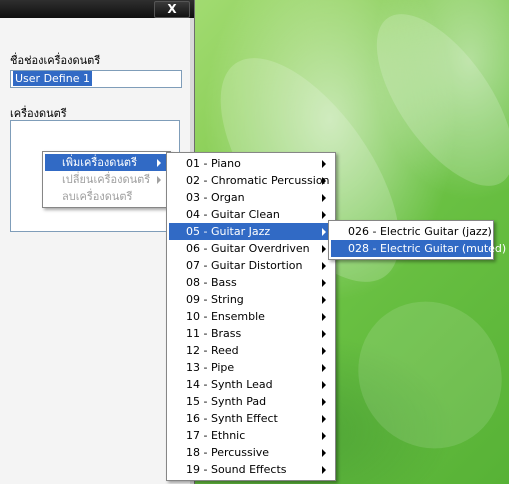 The image size is (509, 484). What do you see at coordinates (99, 162) in the screenshot?
I see `menu-item-label: เพิ่มเครื่องดนตรี` at bounding box center [99, 162].